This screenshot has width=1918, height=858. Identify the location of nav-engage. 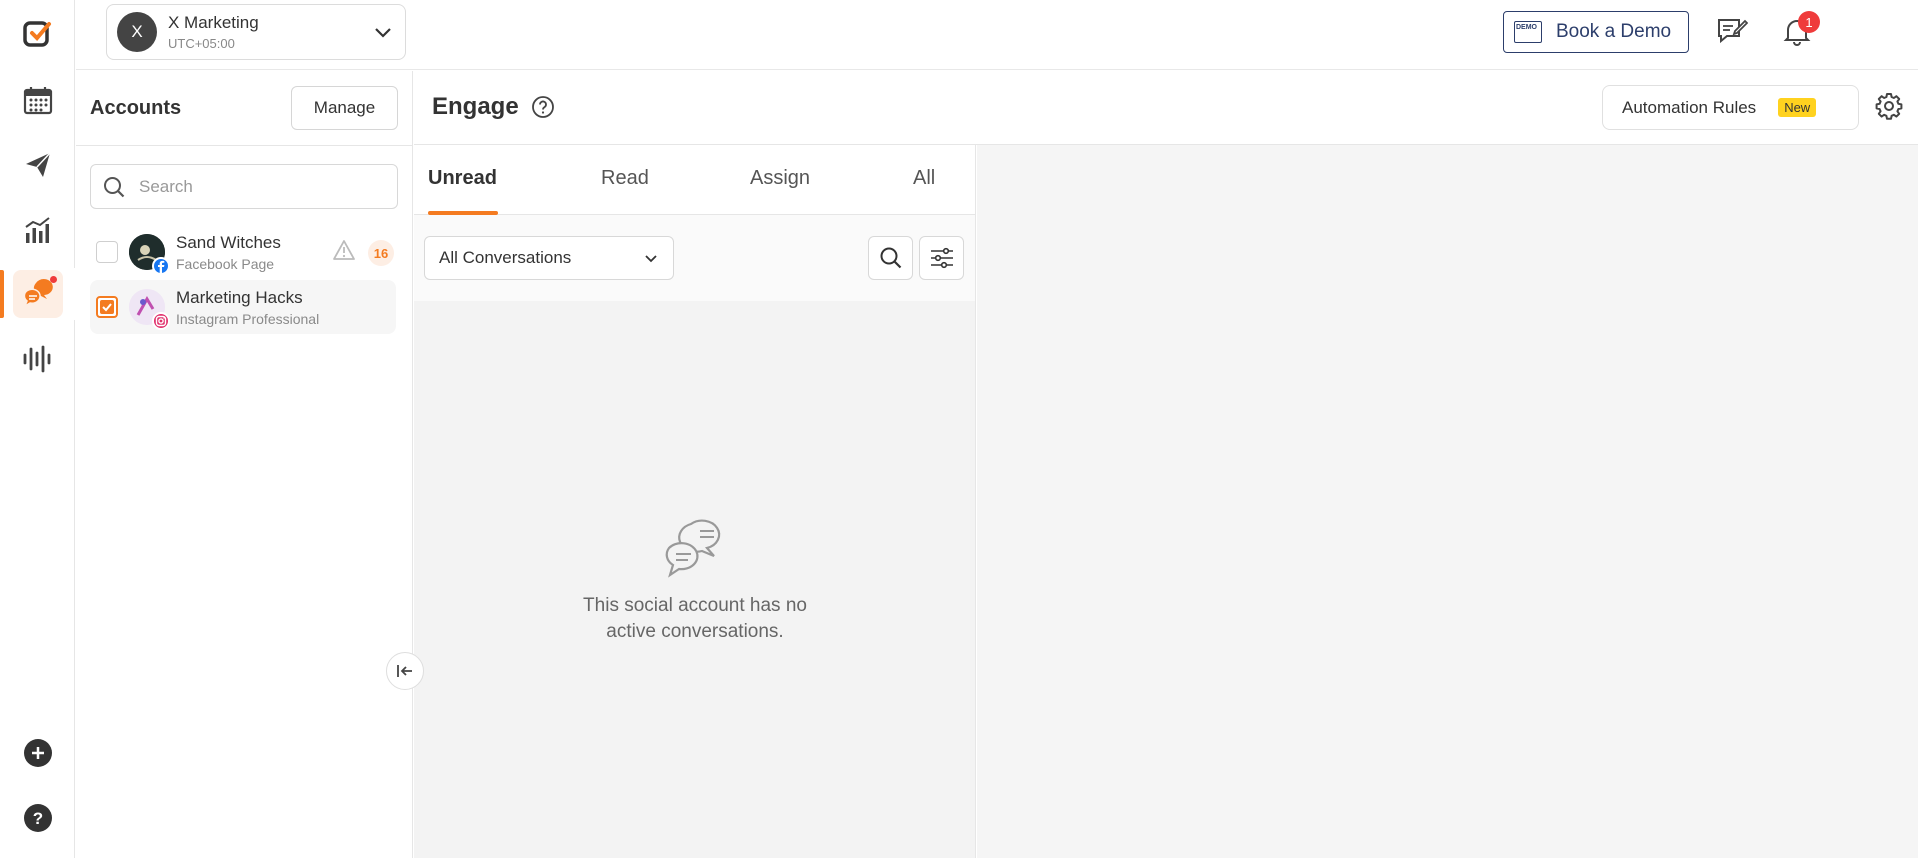
(37, 294).